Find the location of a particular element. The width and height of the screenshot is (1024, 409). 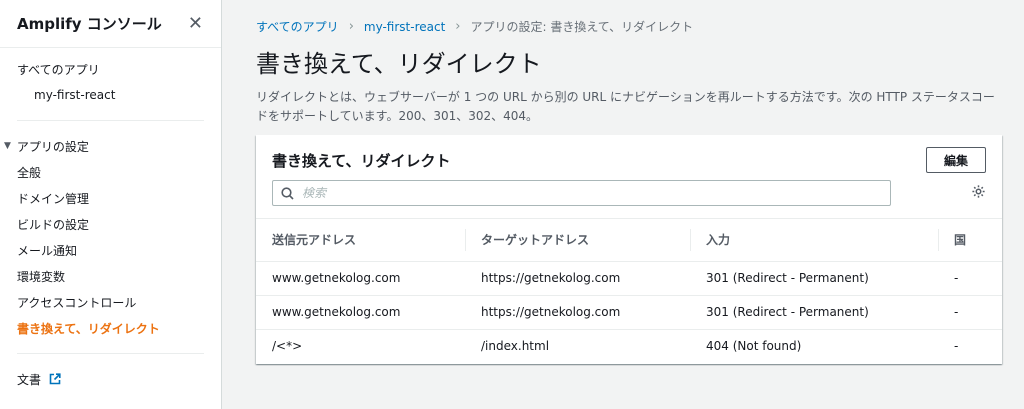

column-header-type: 入力 is located at coordinates (814, 240).